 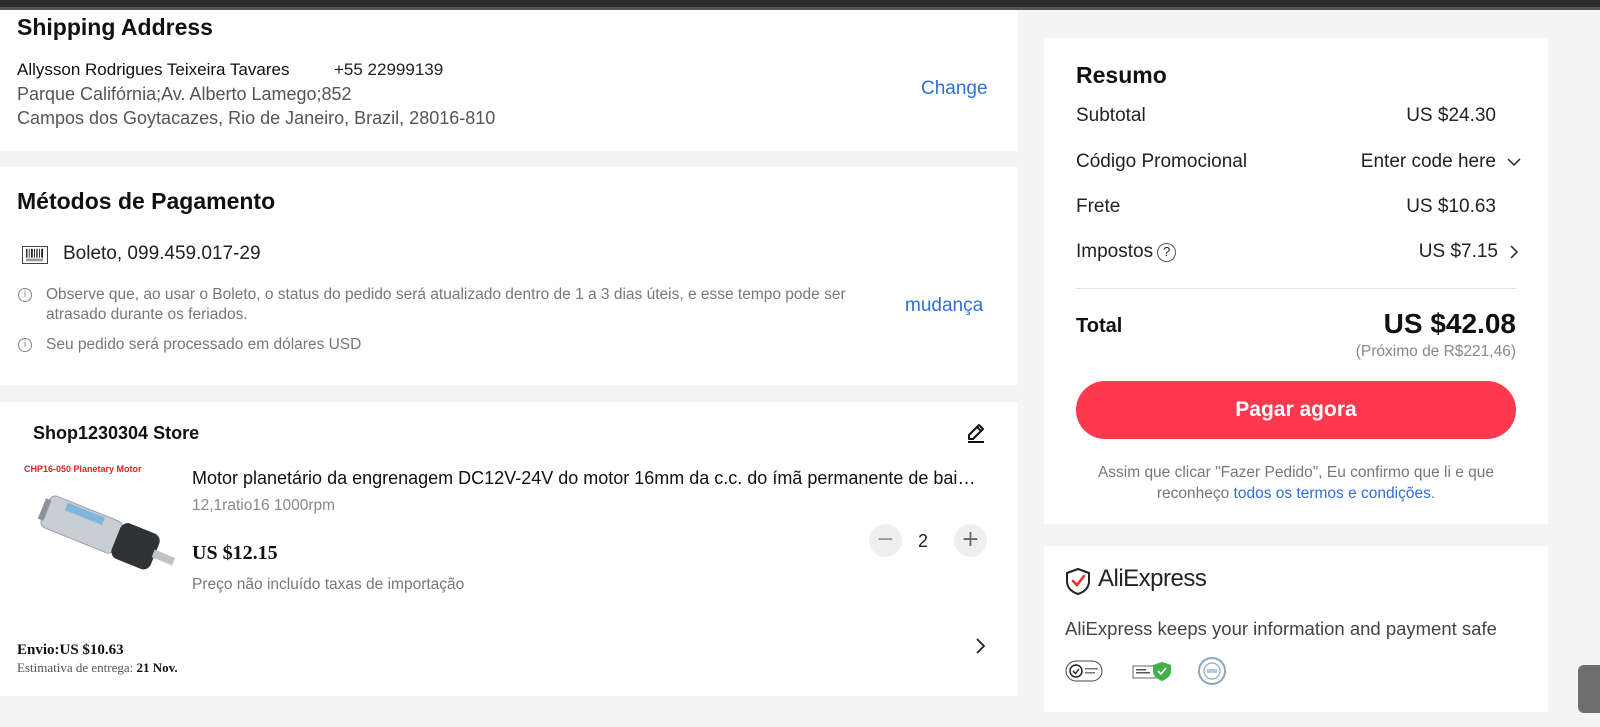 I want to click on shipping-cost: Envio:US $10.63, so click(x=70, y=650).